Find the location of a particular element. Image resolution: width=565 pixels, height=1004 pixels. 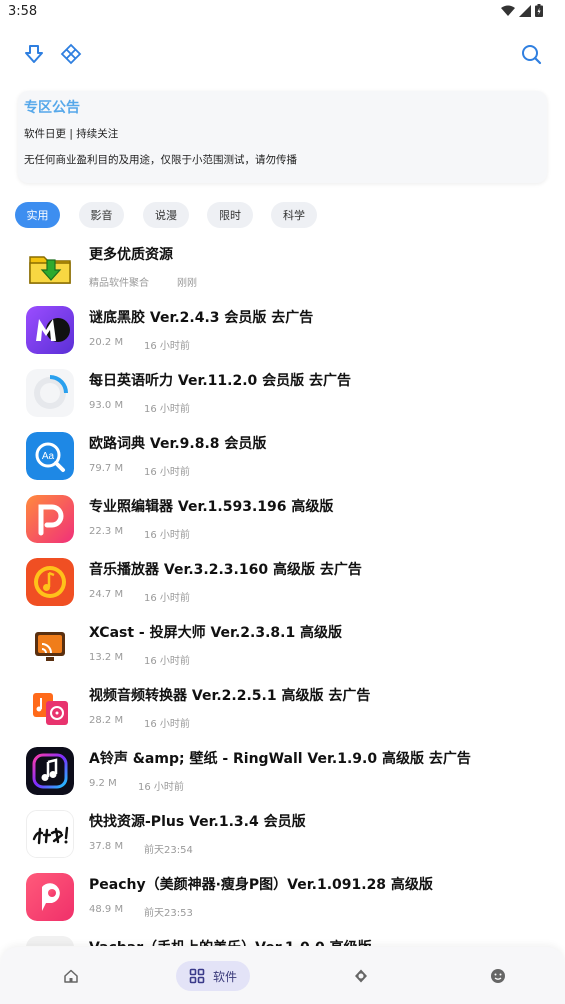

nav-profile is located at coordinates (498, 976).